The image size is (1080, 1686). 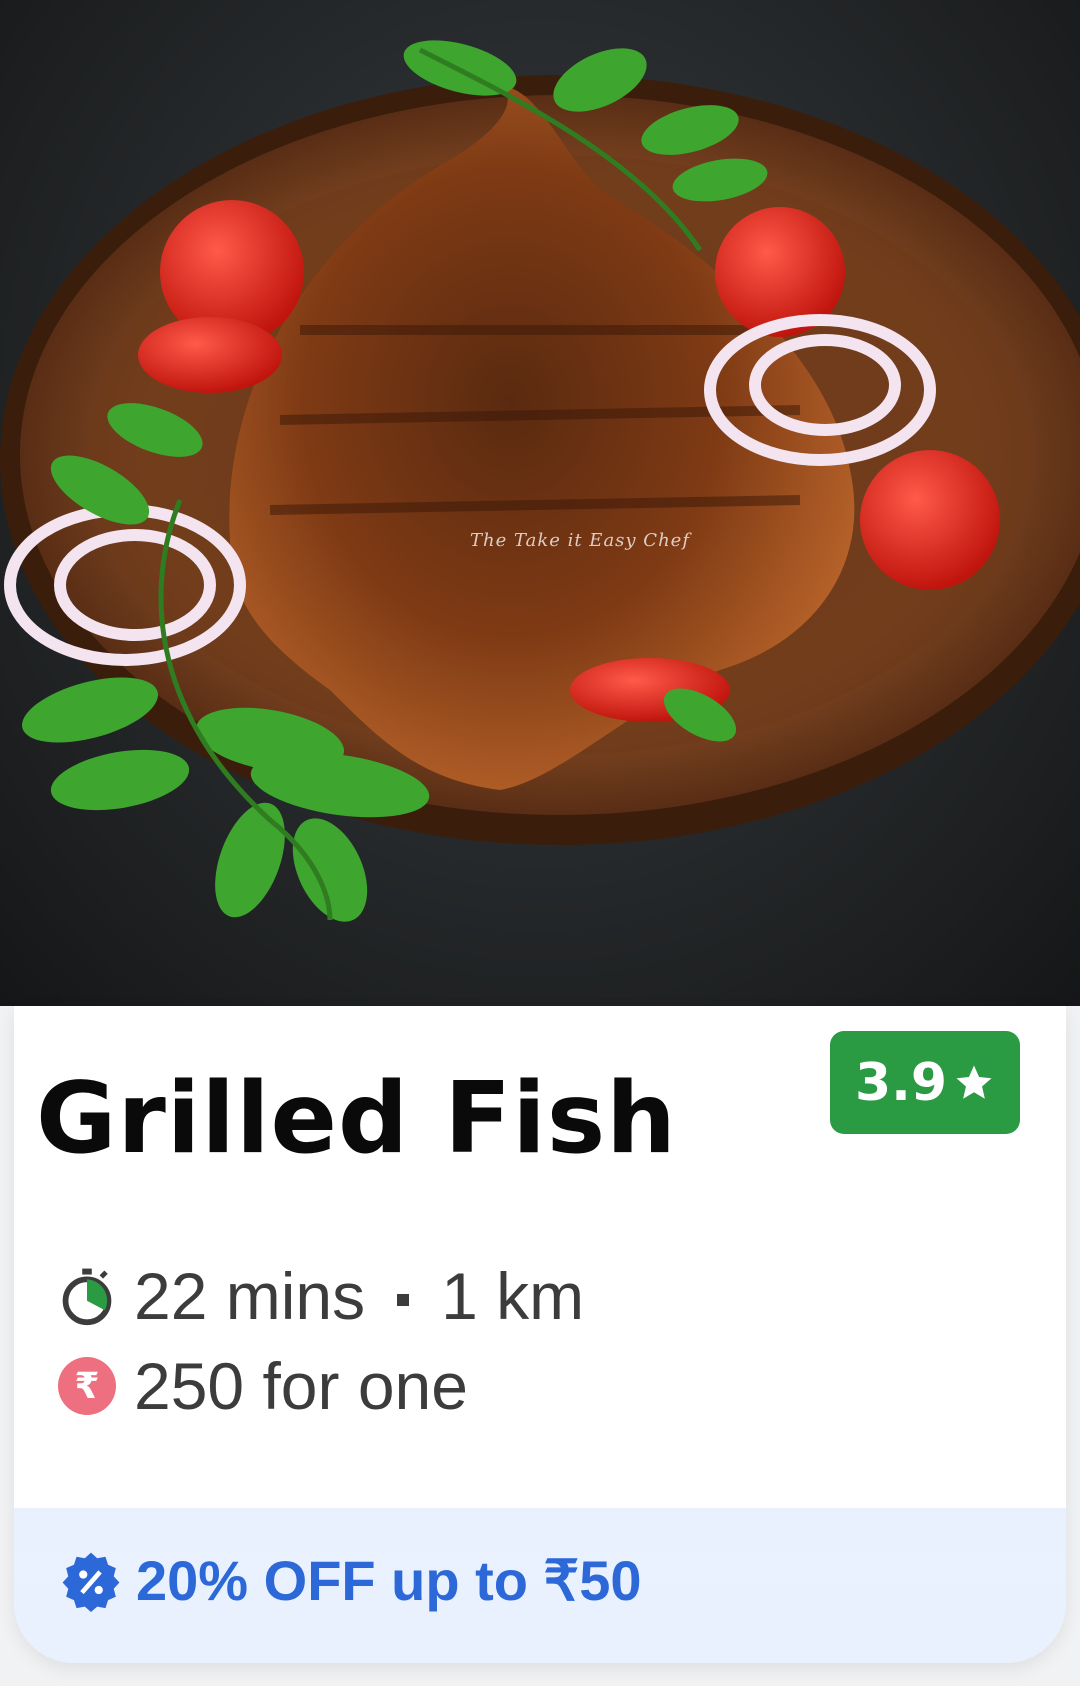 I want to click on price-for-one: 250 for one, so click(x=301, y=1386).